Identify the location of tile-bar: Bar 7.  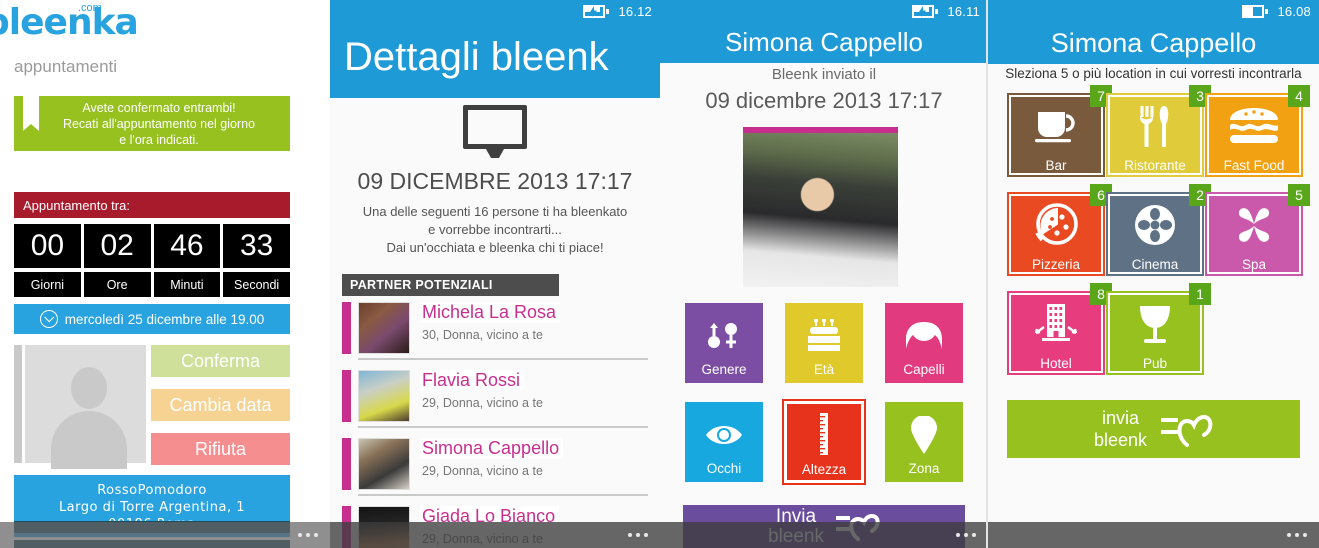
(1059, 131).